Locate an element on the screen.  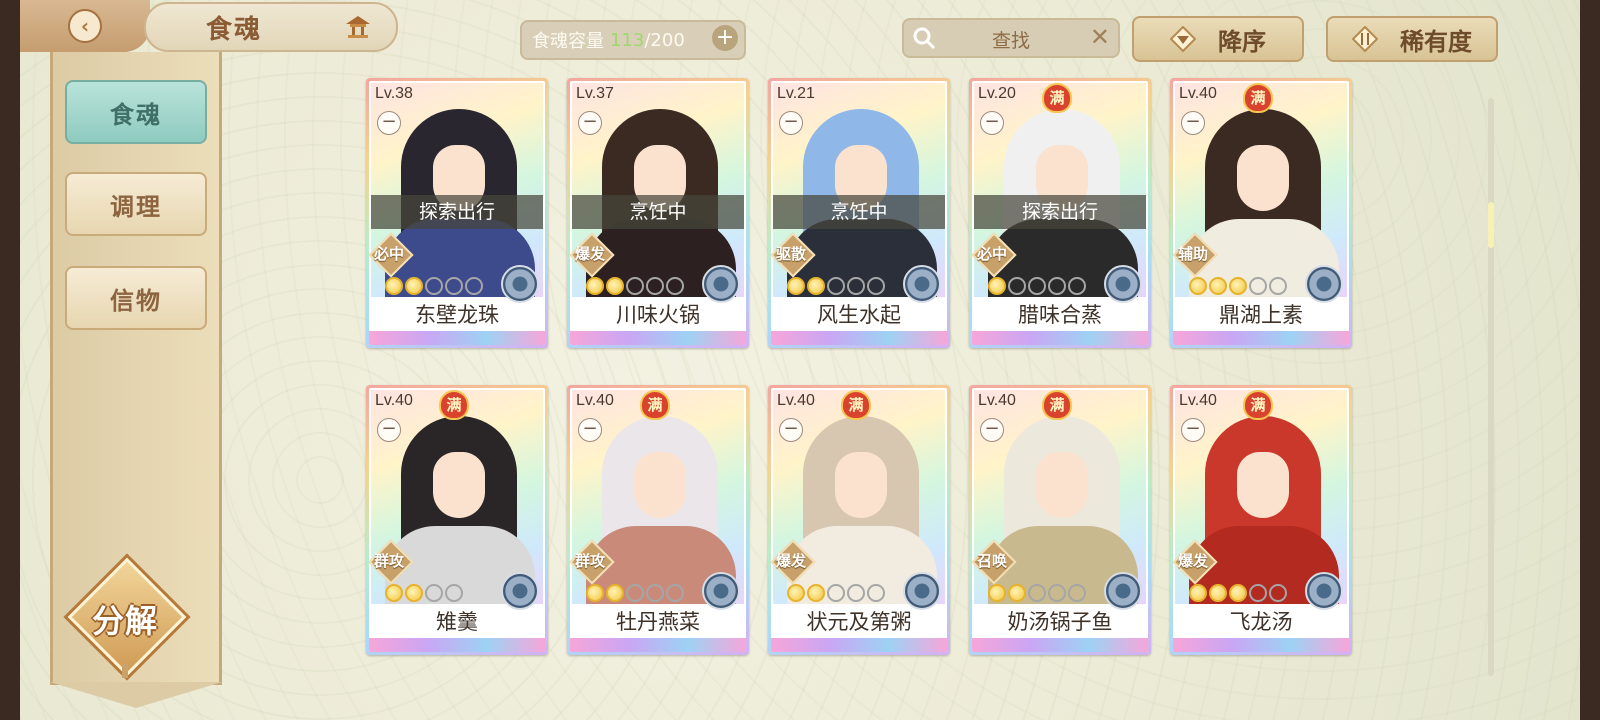
food-soul-card: Lv.21 − 烹饪中 驱散 风生水起 is located at coordinates (859, 213).